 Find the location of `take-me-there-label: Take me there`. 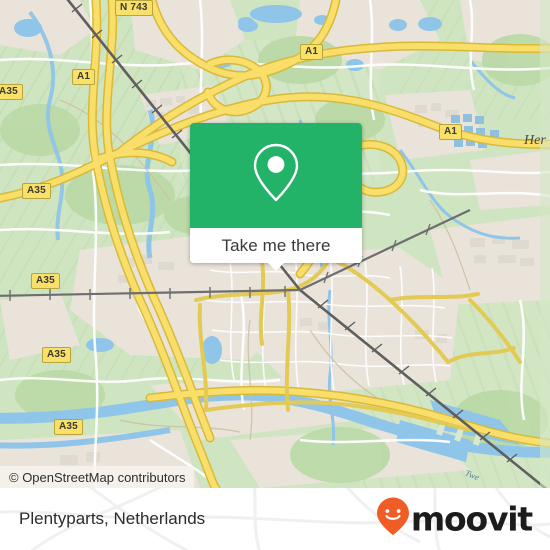

take-me-there-label: Take me there is located at coordinates (276, 245).